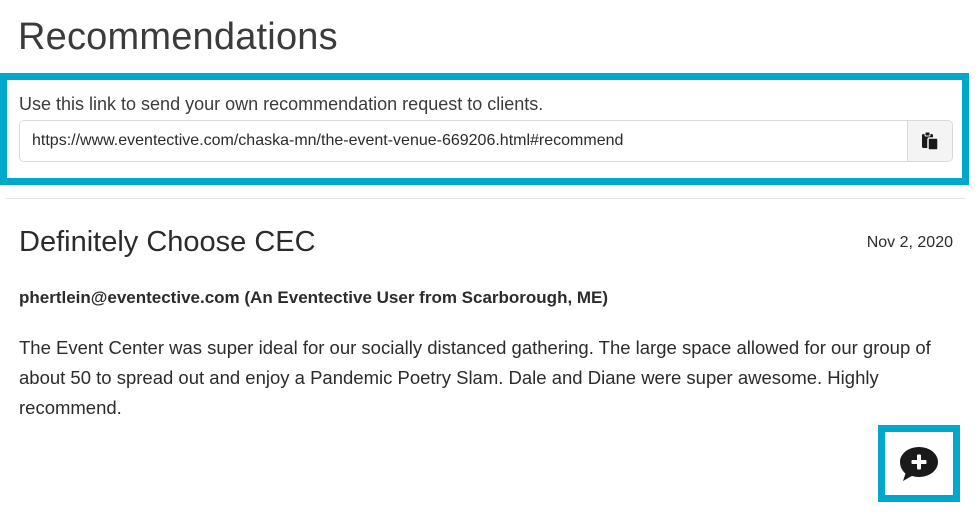 This screenshot has height=515, width=979. What do you see at coordinates (463, 141) in the screenshot?
I see `share-link-input` at bounding box center [463, 141].